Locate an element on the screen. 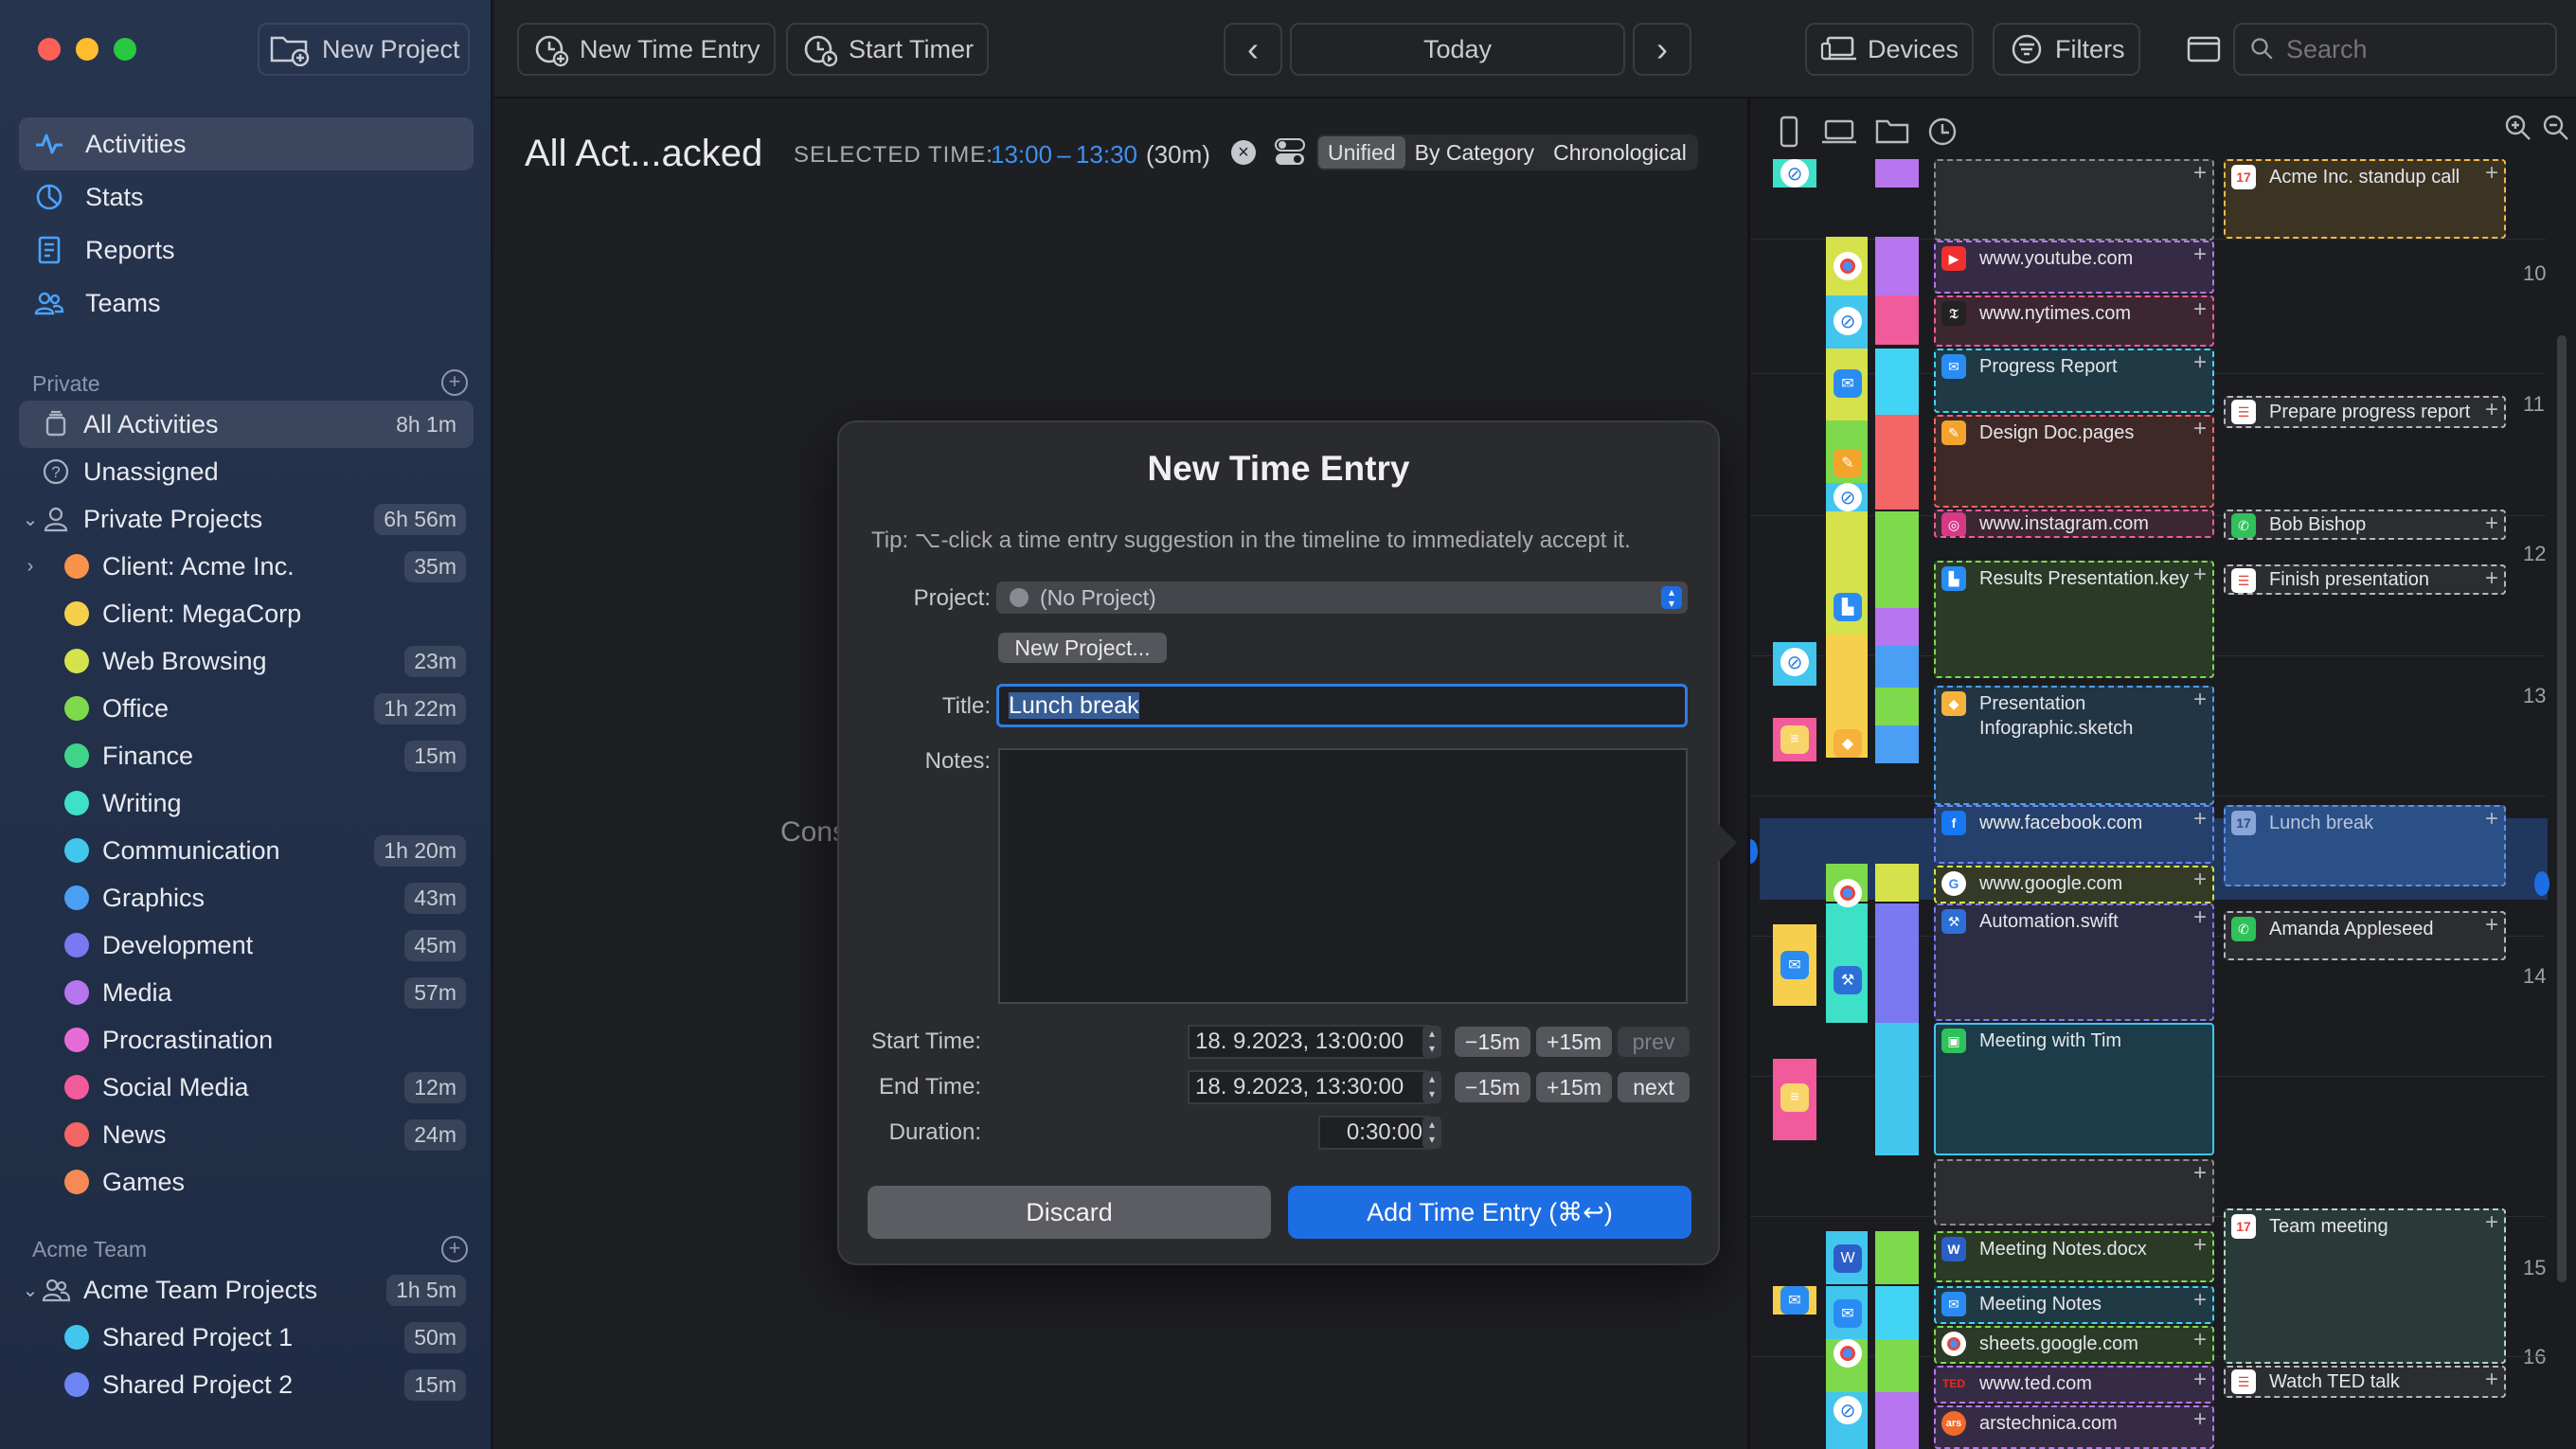  end-minus-15-button: −15m is located at coordinates (1492, 1087).